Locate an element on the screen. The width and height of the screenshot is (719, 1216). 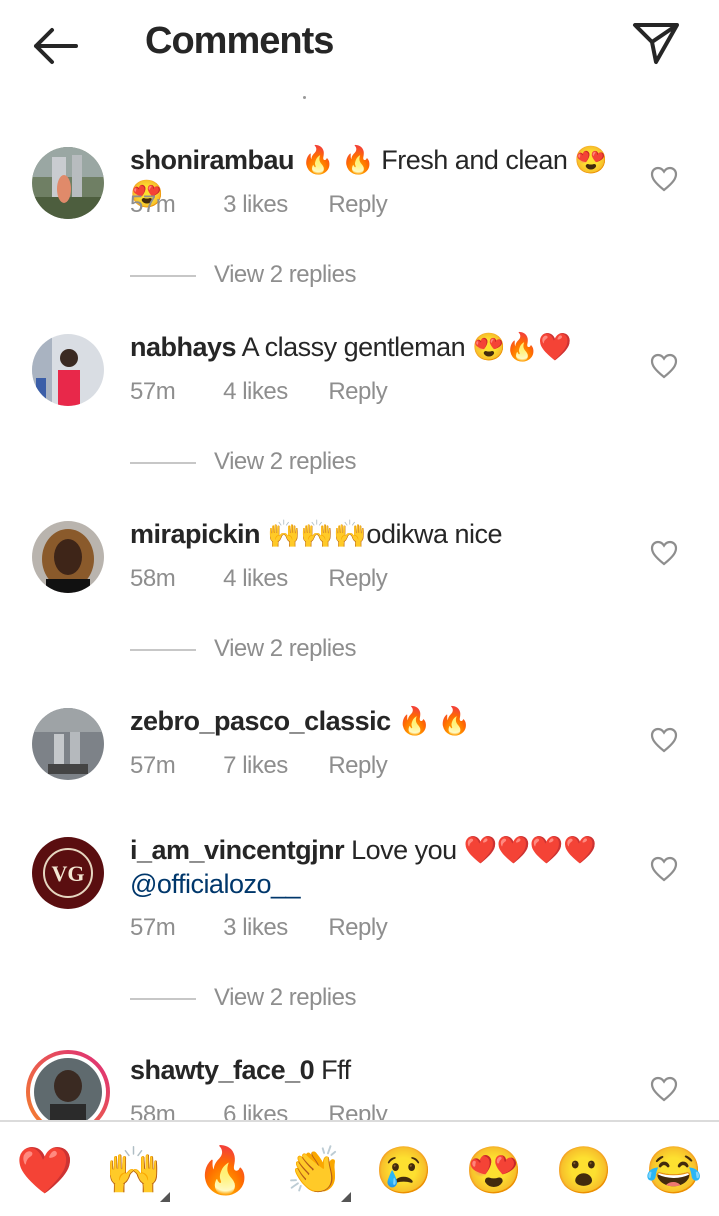
comment-meta: 57m 4 likes Reply is located at coordinates (259, 392).